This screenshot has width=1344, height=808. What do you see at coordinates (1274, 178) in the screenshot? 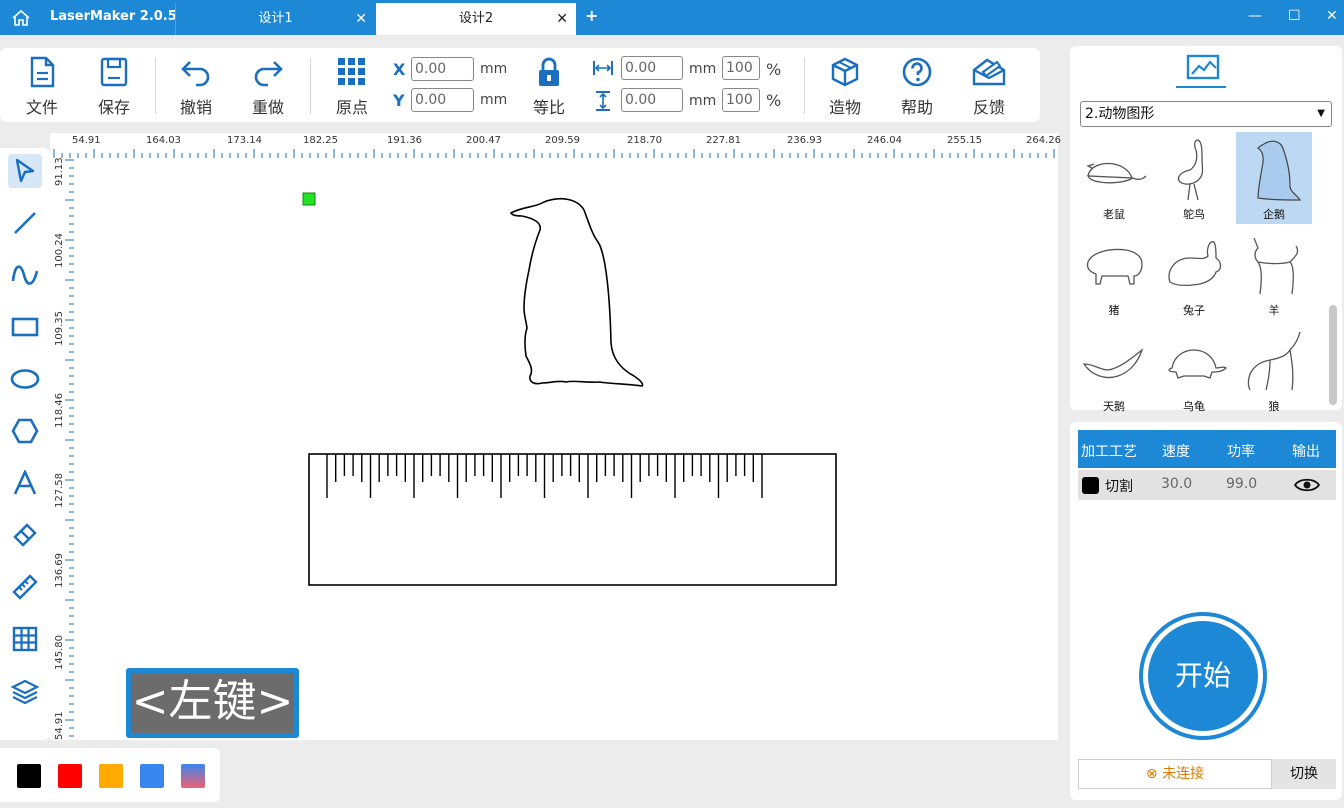
I see `shape-item-penguin: 企鹅` at bounding box center [1274, 178].